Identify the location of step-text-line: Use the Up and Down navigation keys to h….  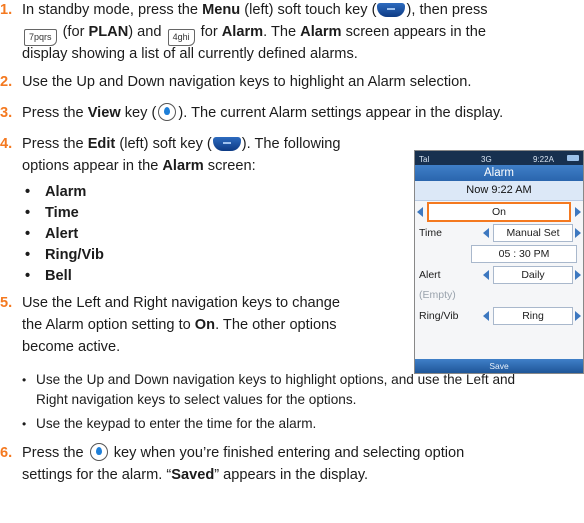
(247, 82).